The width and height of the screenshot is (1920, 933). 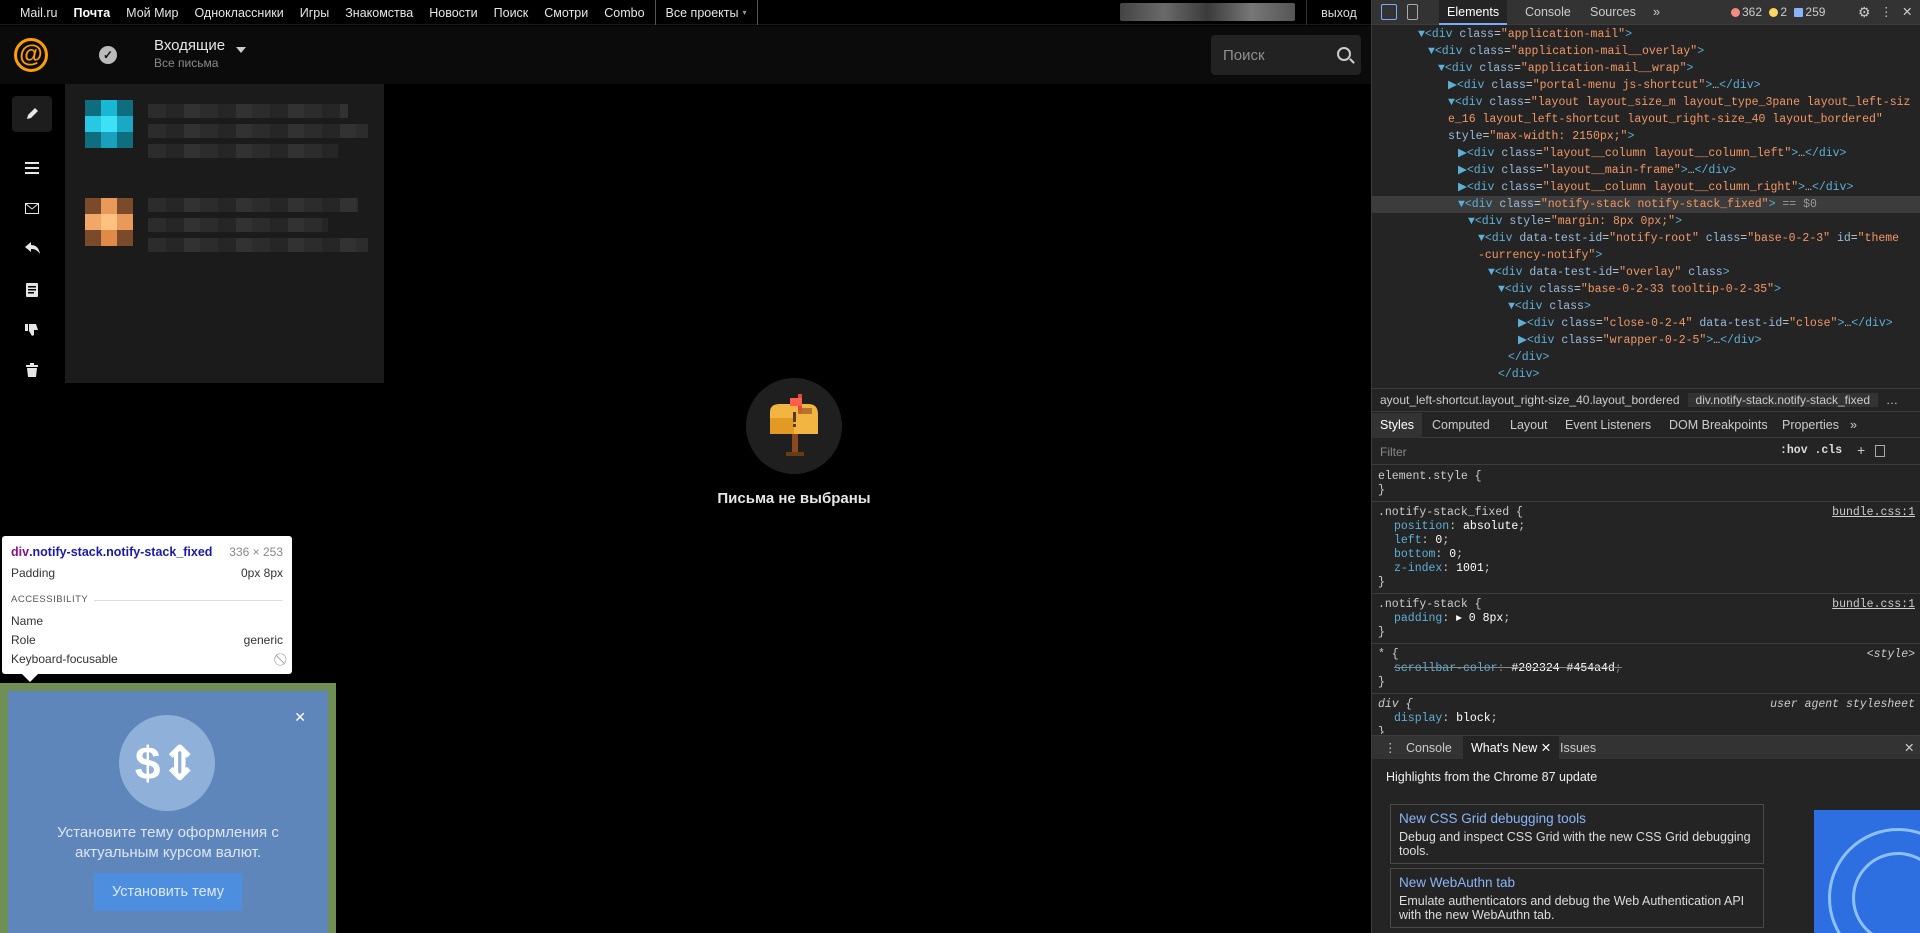 What do you see at coordinates (624, 13) in the screenshot?
I see `portal-link-combo: Combo` at bounding box center [624, 13].